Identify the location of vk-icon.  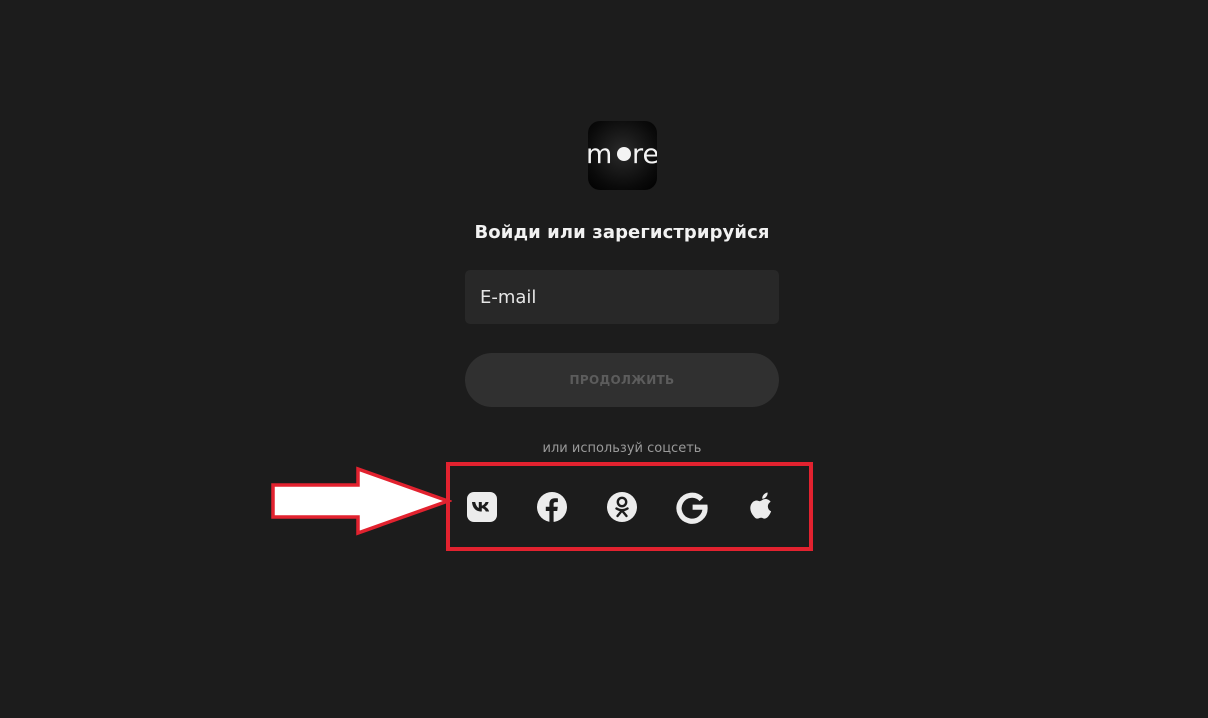
(482, 507).